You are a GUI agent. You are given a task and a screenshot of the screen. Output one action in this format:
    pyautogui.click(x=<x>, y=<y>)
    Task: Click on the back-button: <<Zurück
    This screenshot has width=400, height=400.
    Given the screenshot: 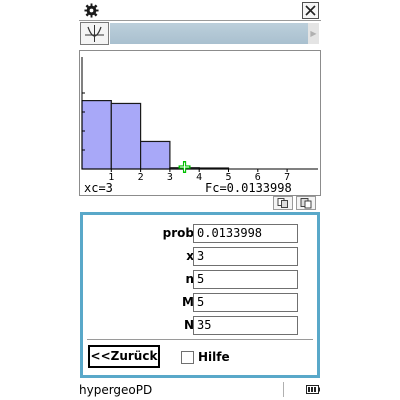 What is the action you would take?
    pyautogui.click(x=124, y=356)
    